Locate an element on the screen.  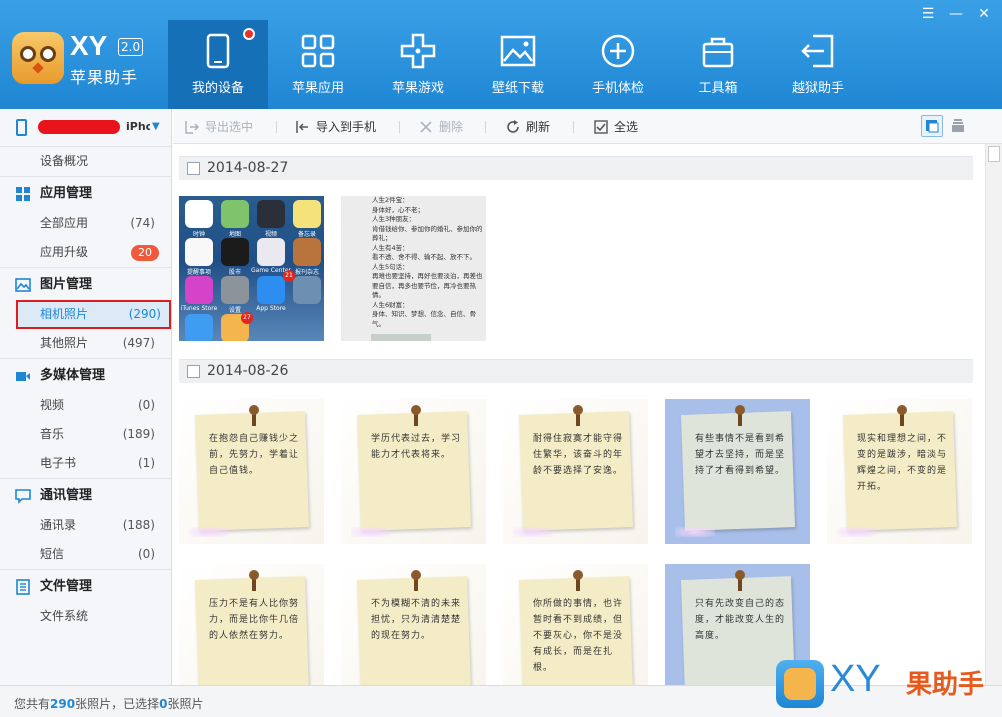
brand-subtitle: 苹果助手 is located at coordinates (104, 77).